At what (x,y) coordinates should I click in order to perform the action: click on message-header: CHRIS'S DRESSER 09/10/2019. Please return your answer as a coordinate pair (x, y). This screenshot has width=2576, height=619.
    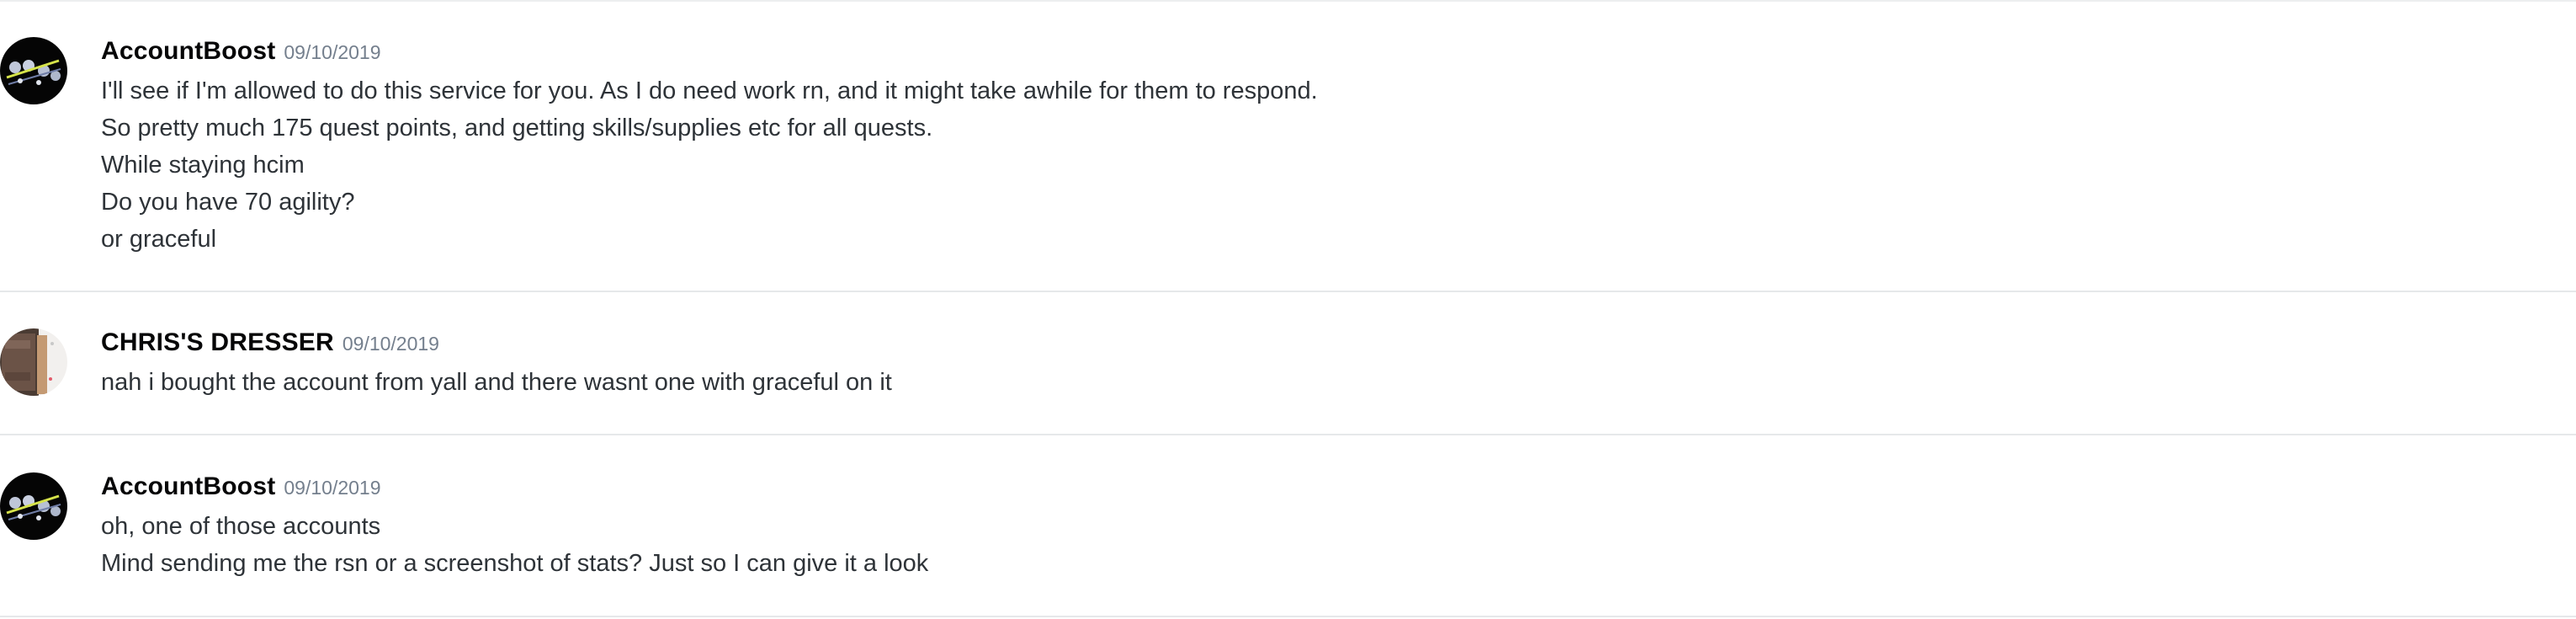
    Looking at the image, I should click on (270, 345).